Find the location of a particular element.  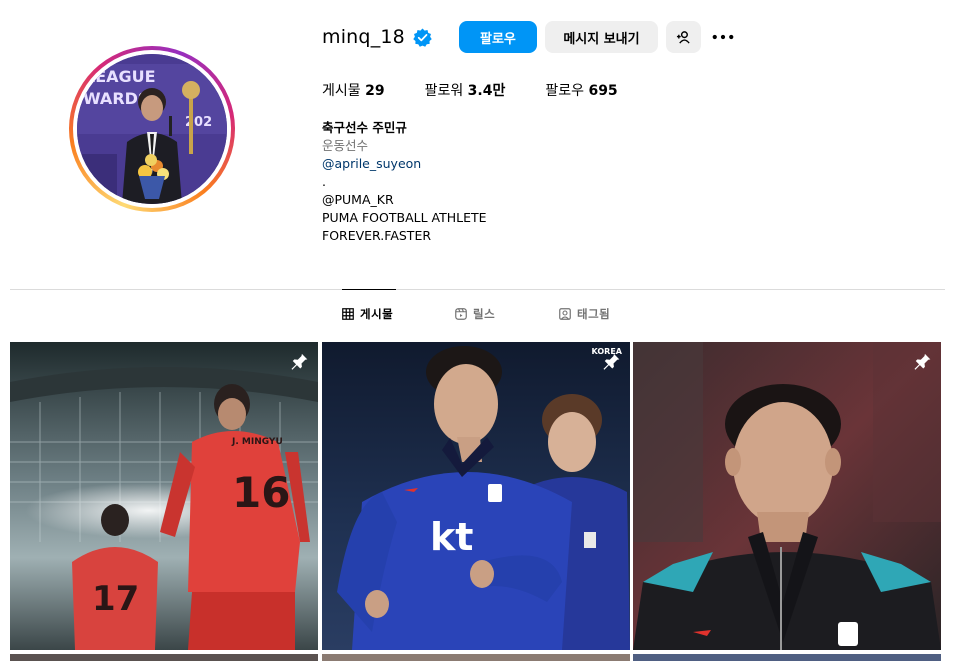

more-horizontal-icon is located at coordinates (723, 37).